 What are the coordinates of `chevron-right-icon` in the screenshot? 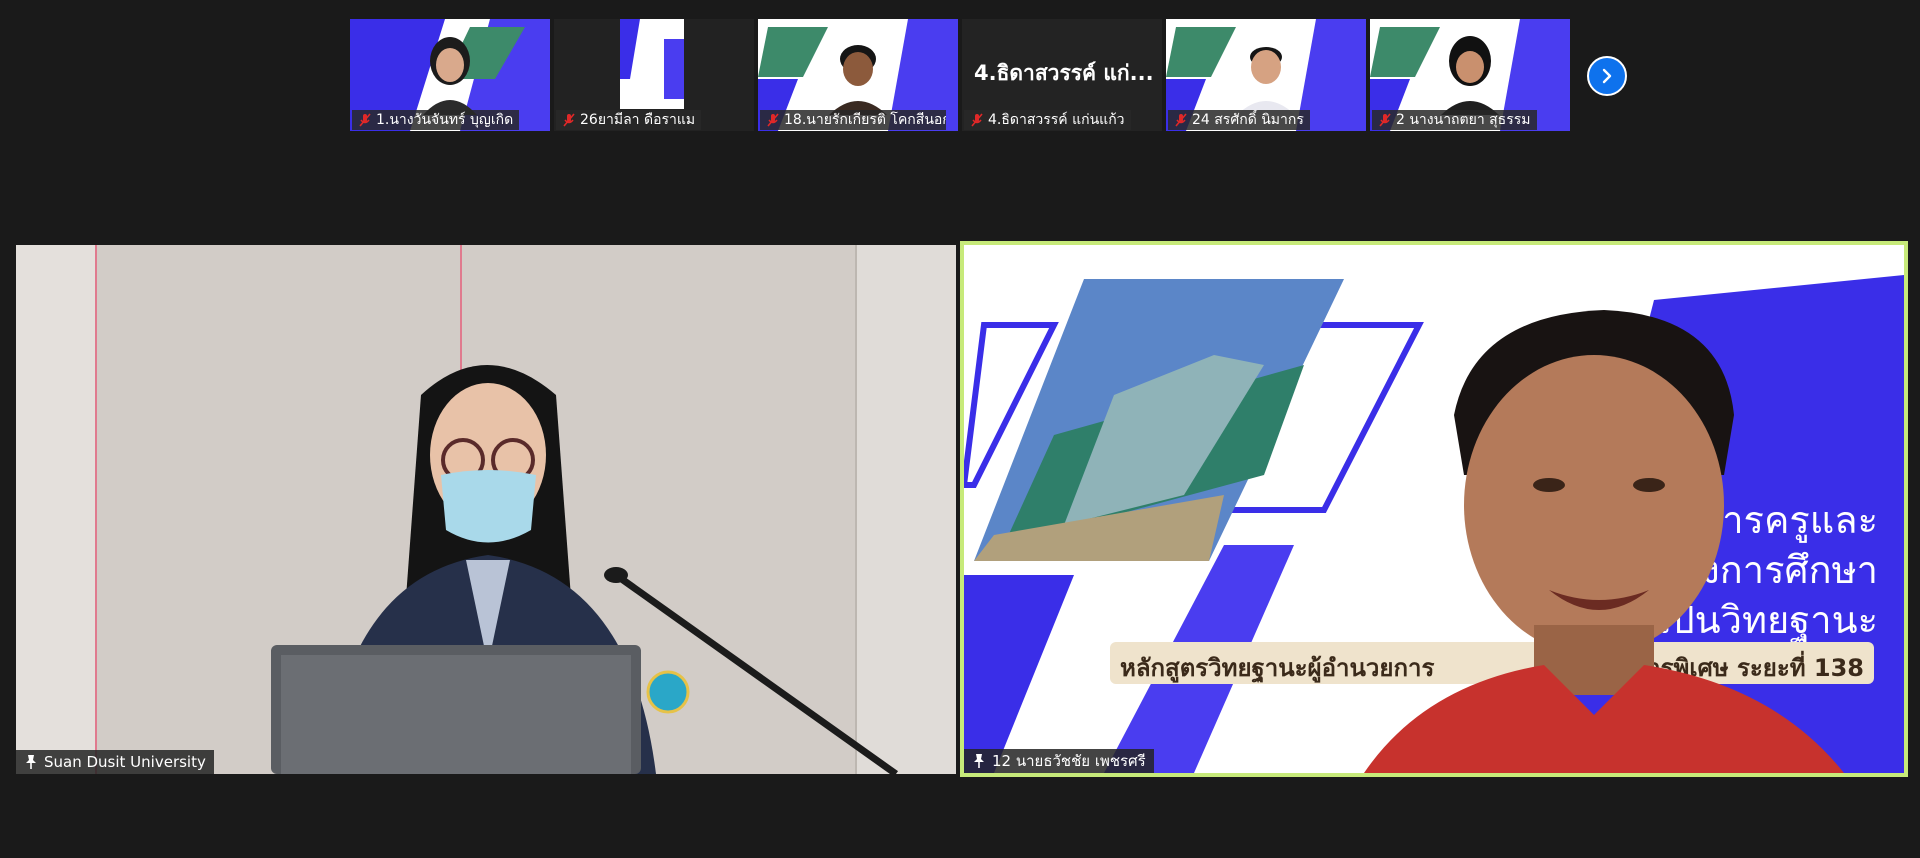 It's located at (1607, 76).